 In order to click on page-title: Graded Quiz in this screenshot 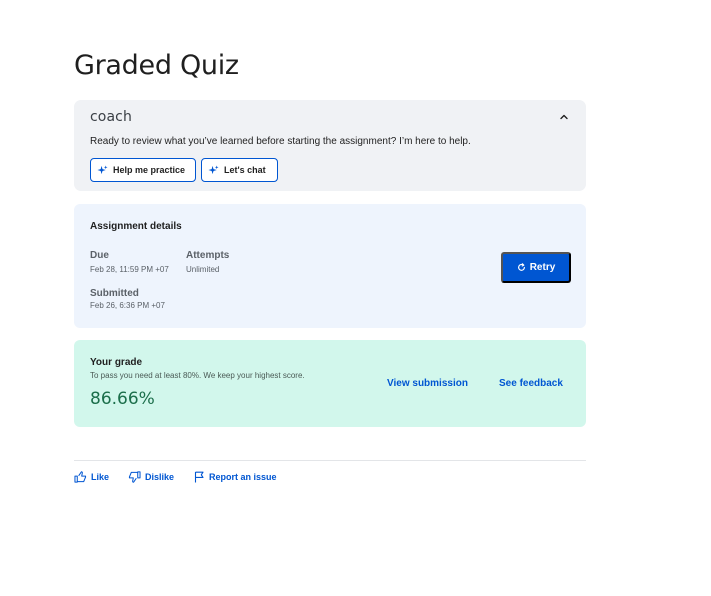, I will do `click(156, 65)`.